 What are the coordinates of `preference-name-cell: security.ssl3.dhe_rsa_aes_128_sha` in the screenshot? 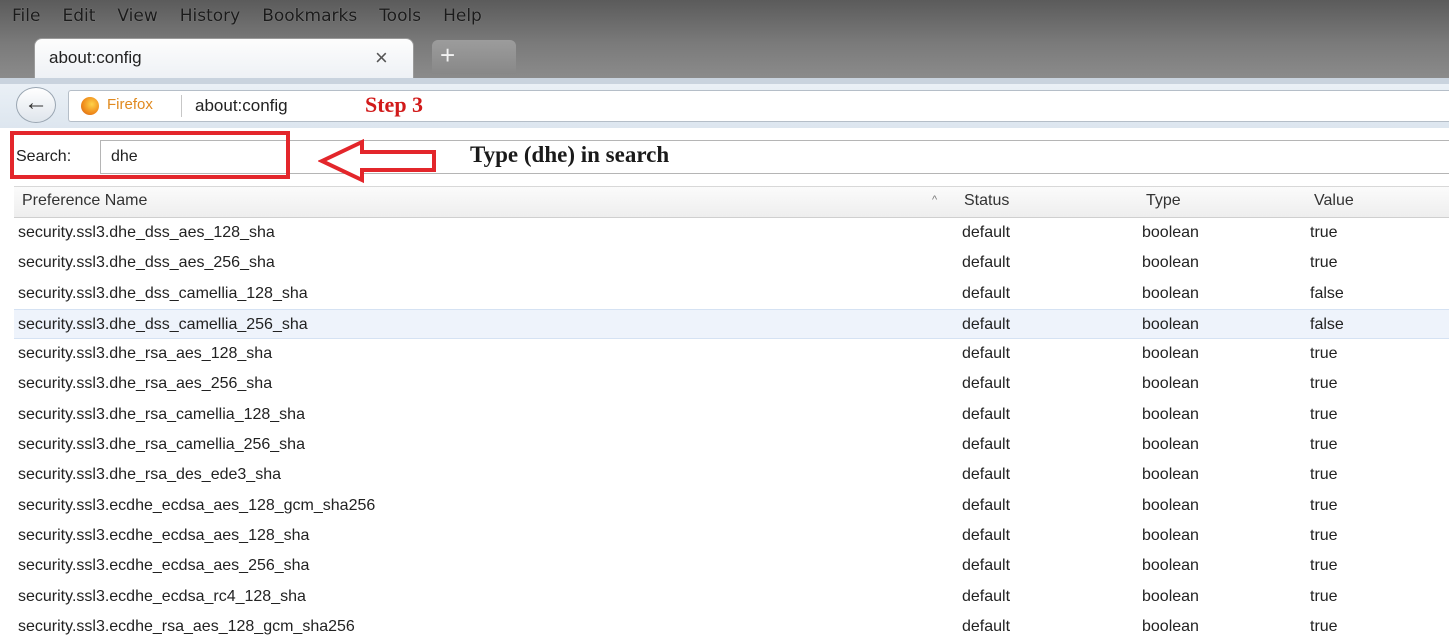 It's located at (145, 354).